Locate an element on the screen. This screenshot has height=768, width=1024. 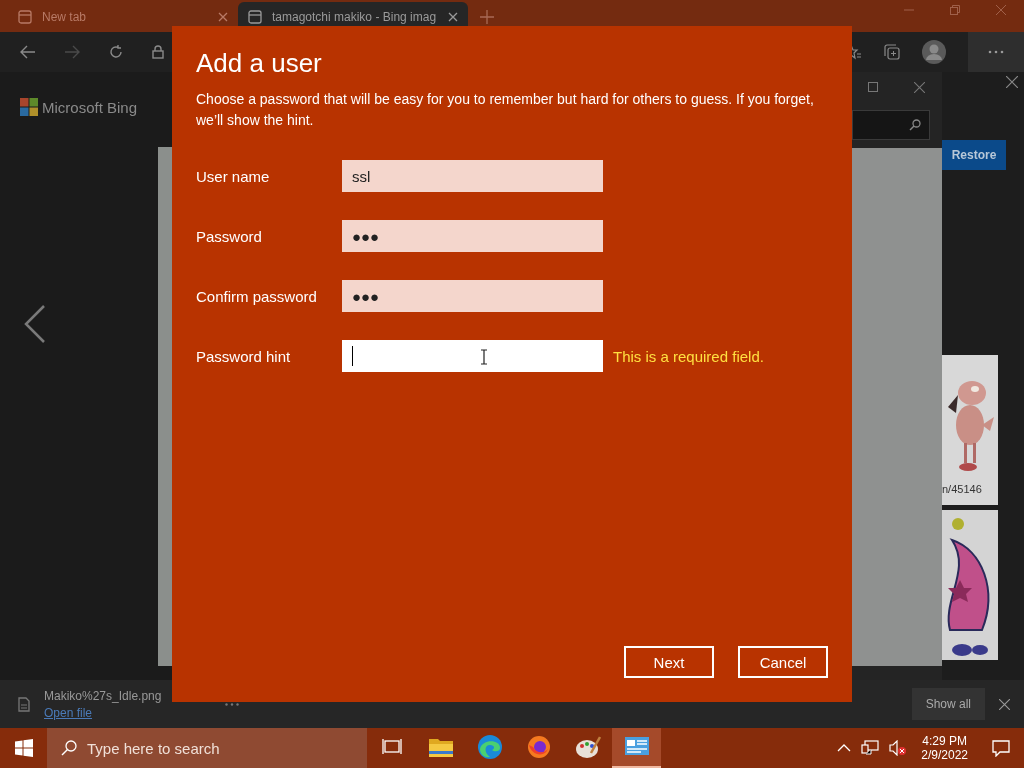
windows-icon is located at coordinates (24, 748).